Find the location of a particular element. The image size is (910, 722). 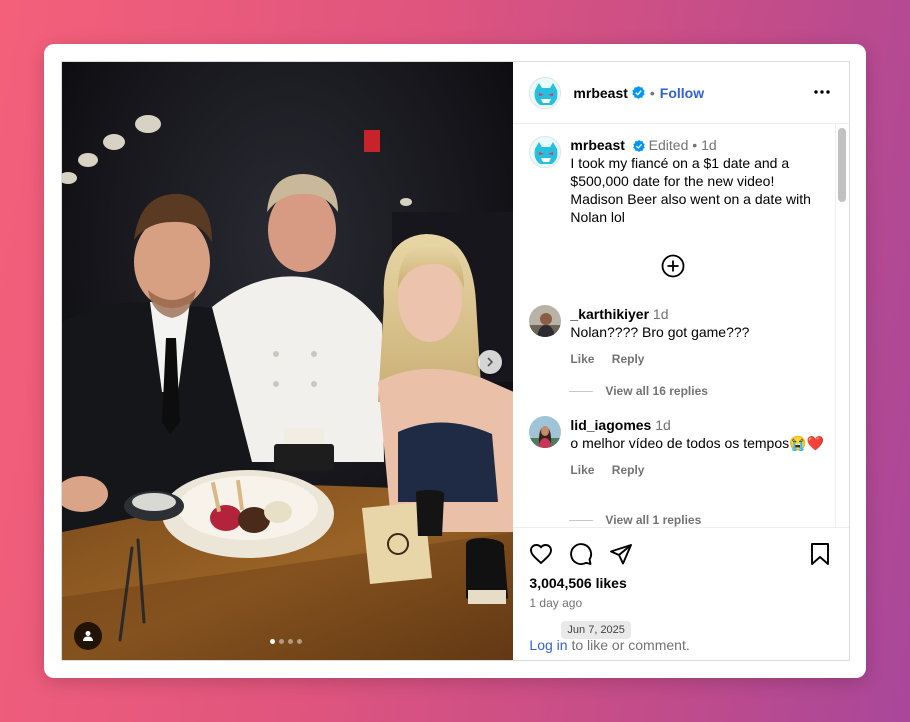

tagged-users-button is located at coordinates (88, 636).